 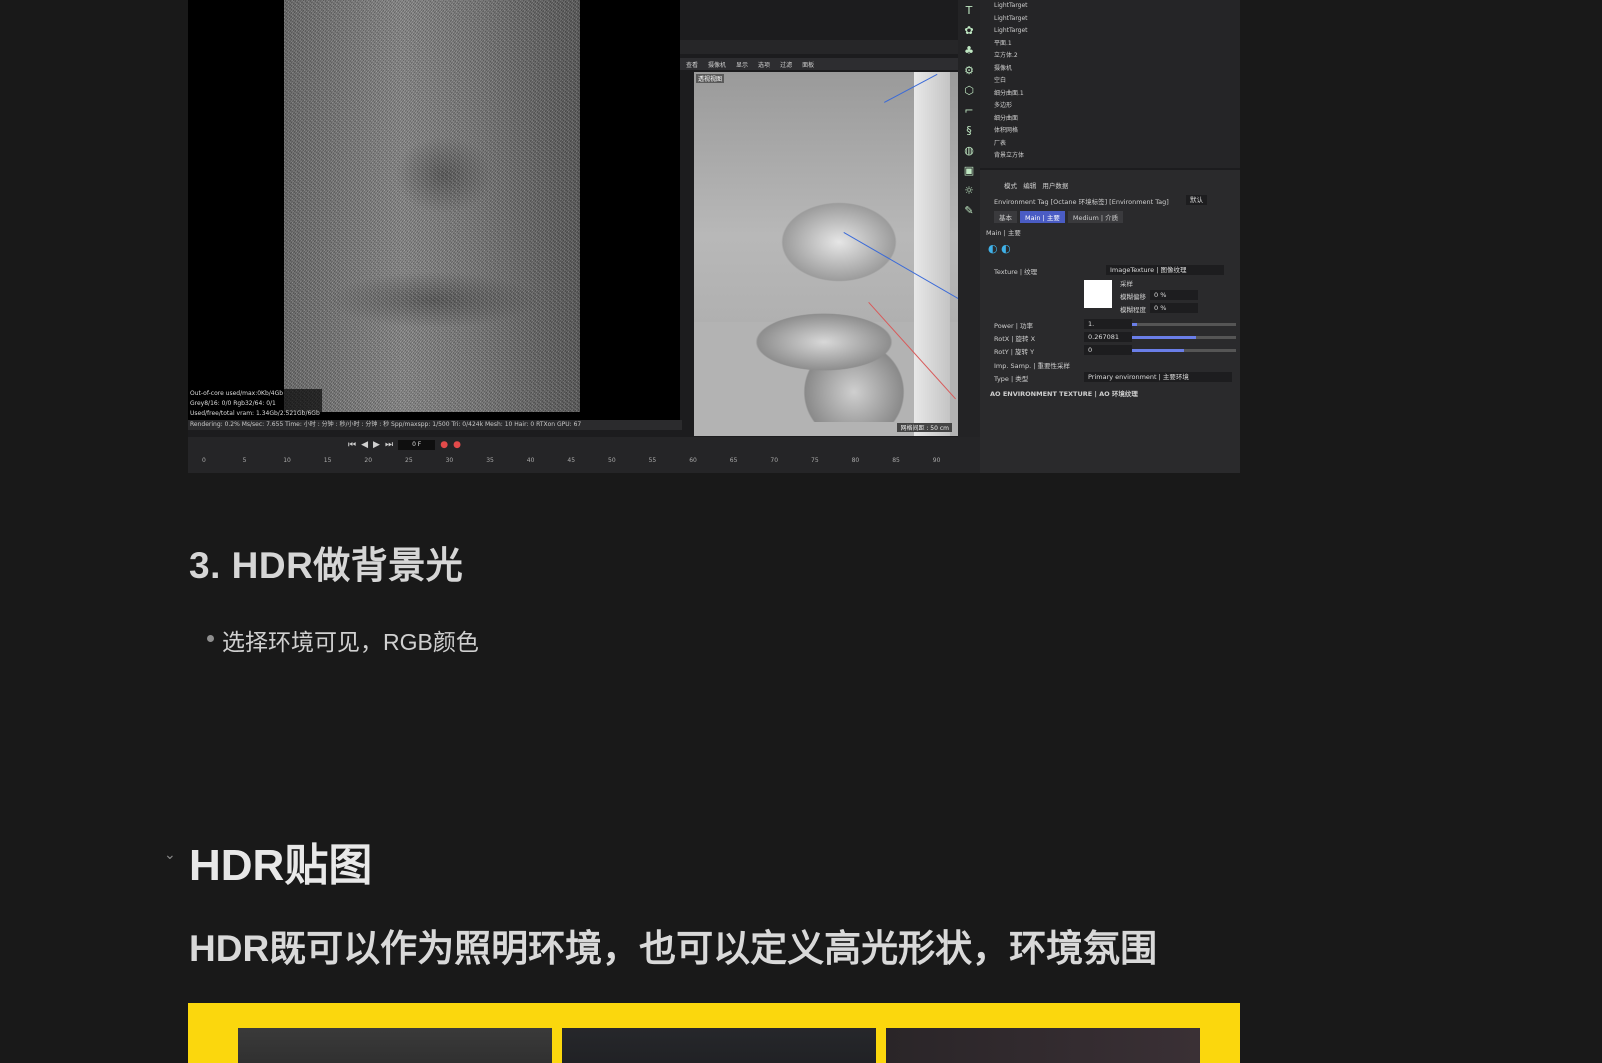 What do you see at coordinates (1110, 44) in the screenshot?
I see `object-row: 平面.1` at bounding box center [1110, 44].